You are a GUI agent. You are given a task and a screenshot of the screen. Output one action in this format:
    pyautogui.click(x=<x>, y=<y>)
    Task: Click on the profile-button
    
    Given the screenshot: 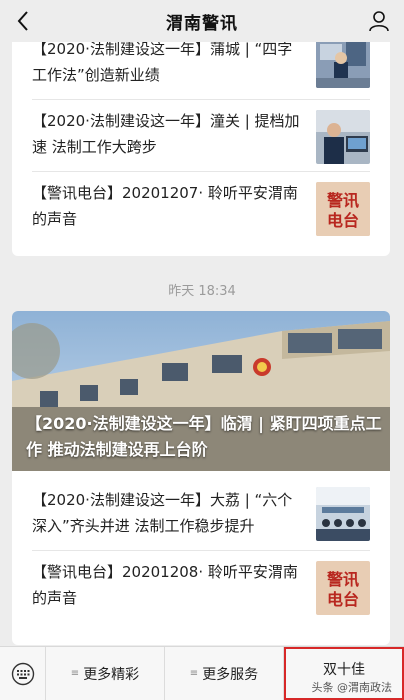 What is the action you would take?
    pyautogui.click(x=379, y=21)
    